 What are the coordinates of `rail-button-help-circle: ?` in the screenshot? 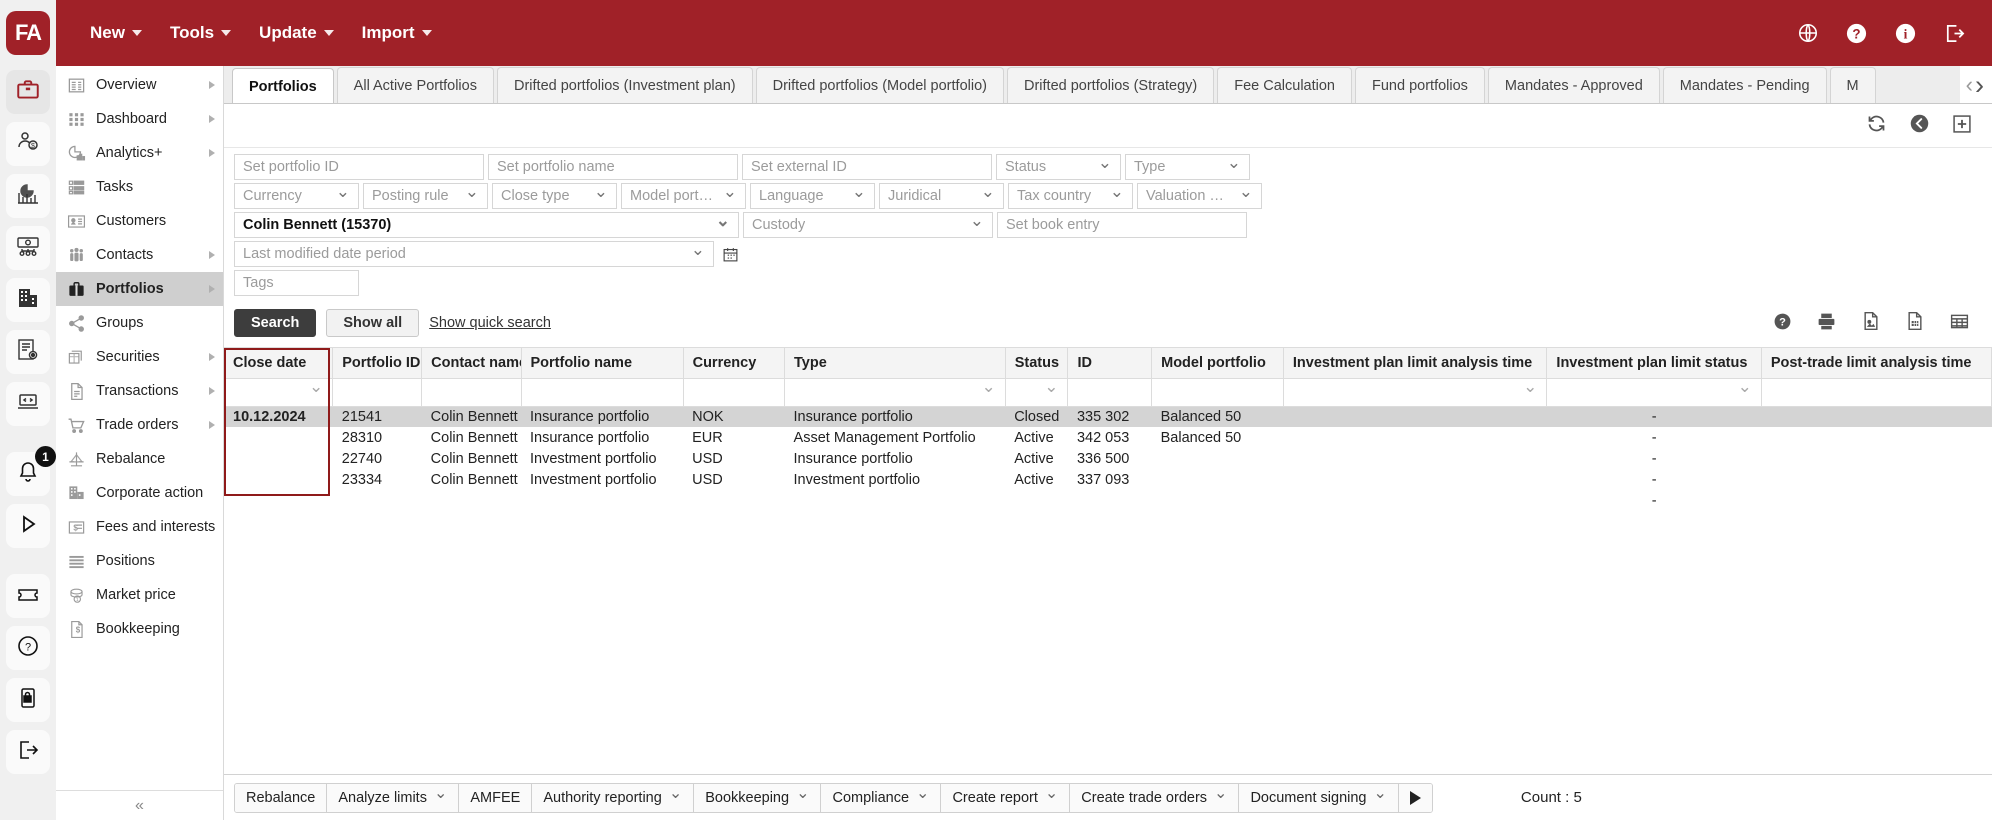 It's located at (28, 648).